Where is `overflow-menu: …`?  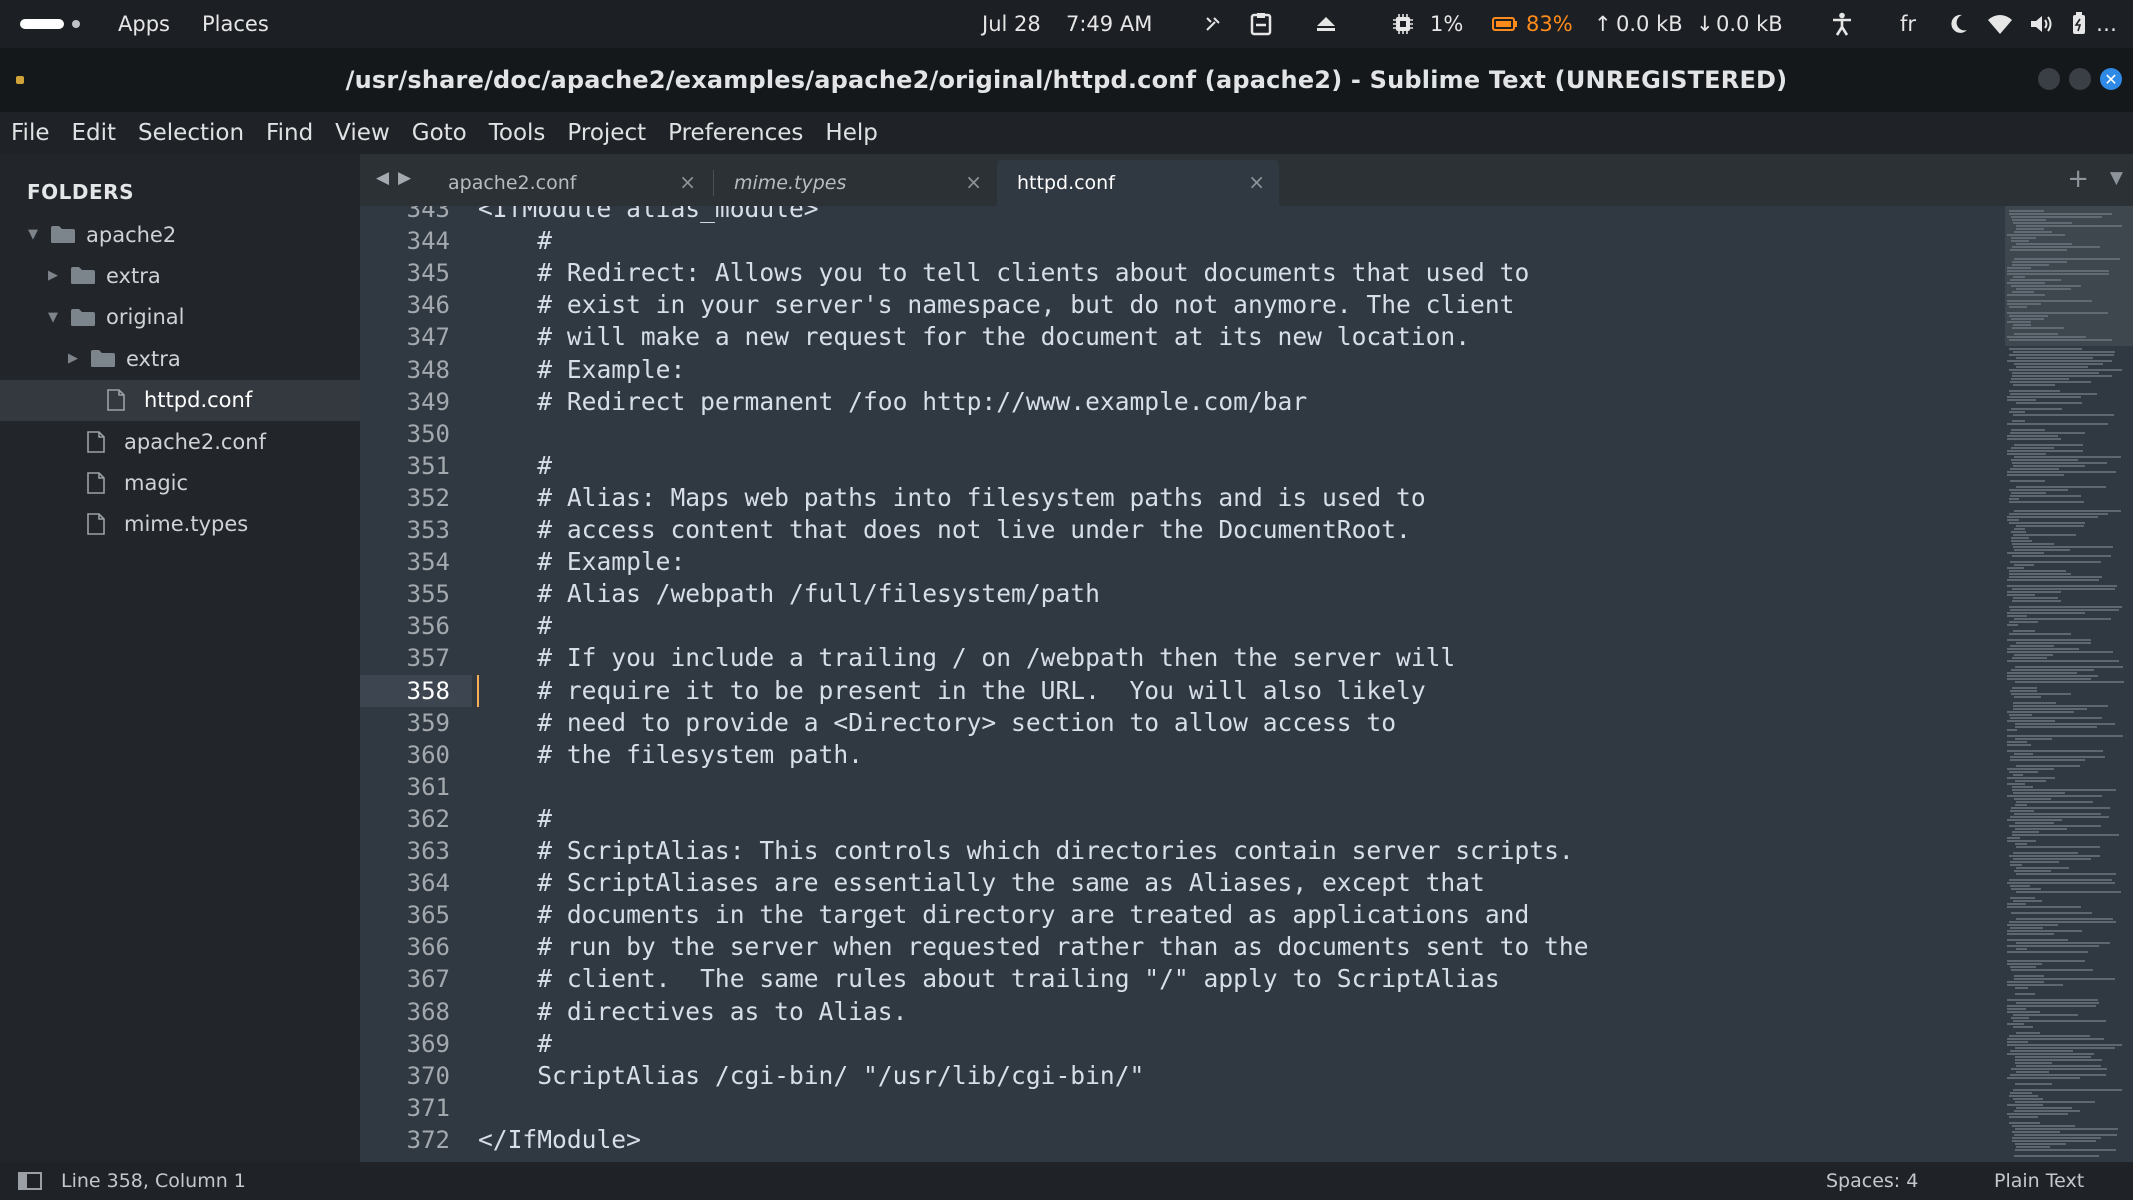
overflow-menu: … is located at coordinates (2106, 24).